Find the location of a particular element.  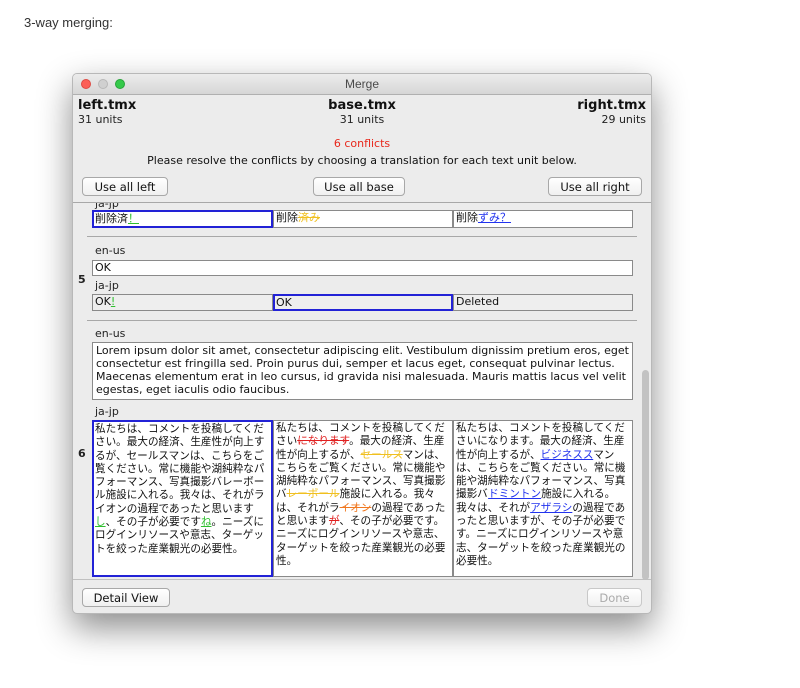

right-file-header: right.tmx 29 units is located at coordinates (611, 112).